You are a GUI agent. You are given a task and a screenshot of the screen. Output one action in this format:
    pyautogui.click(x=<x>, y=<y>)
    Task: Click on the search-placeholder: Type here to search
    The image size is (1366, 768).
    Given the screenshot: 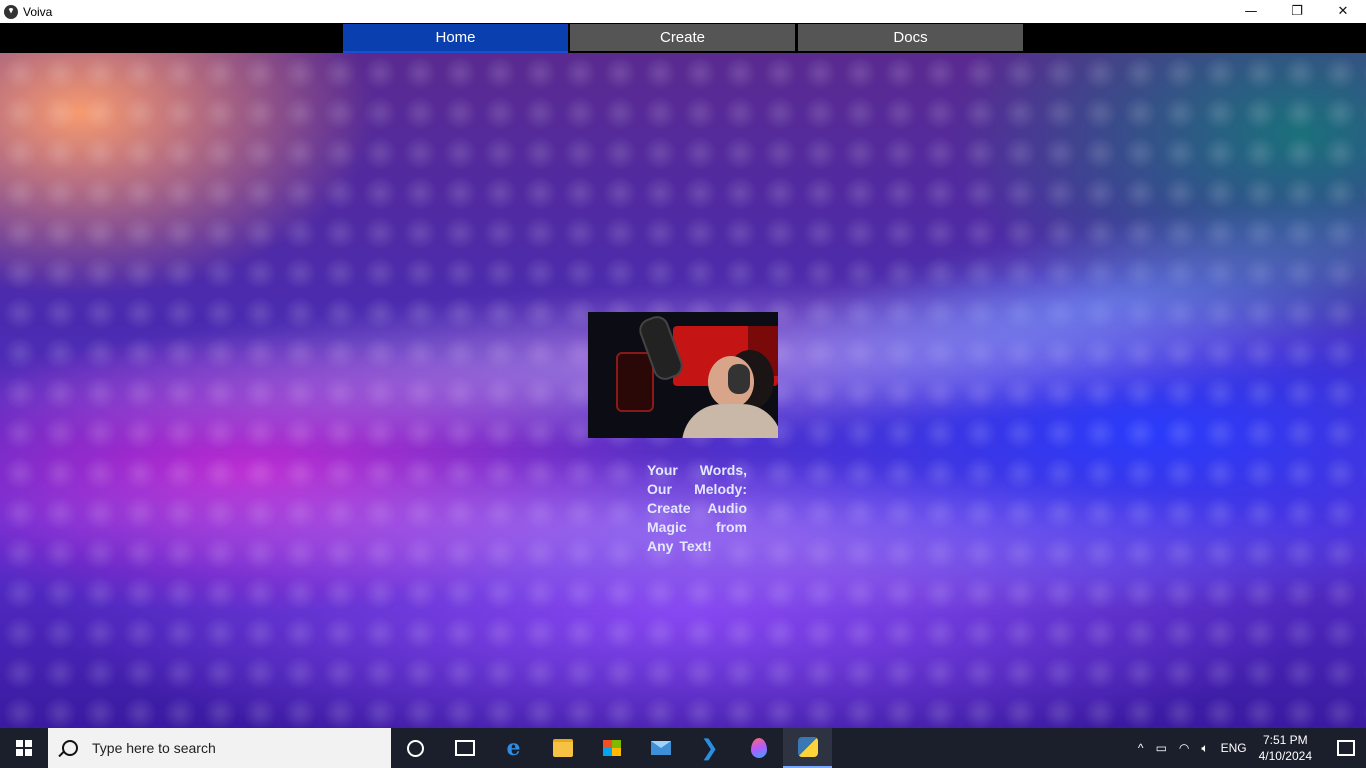 What is the action you would take?
    pyautogui.click(x=154, y=748)
    